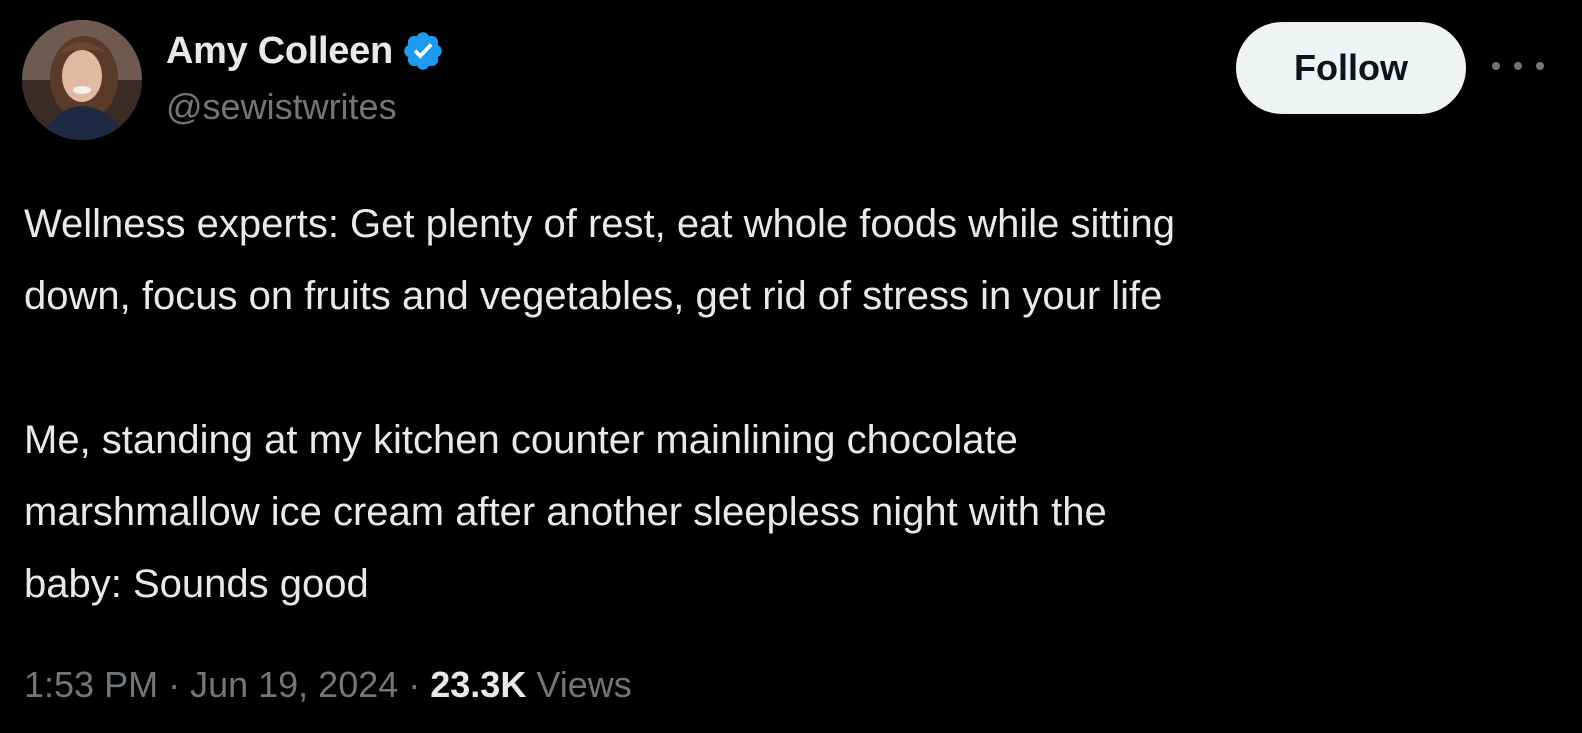 The width and height of the screenshot is (1582, 733). What do you see at coordinates (91, 685) in the screenshot?
I see `tweet-time: 1:53 PM` at bounding box center [91, 685].